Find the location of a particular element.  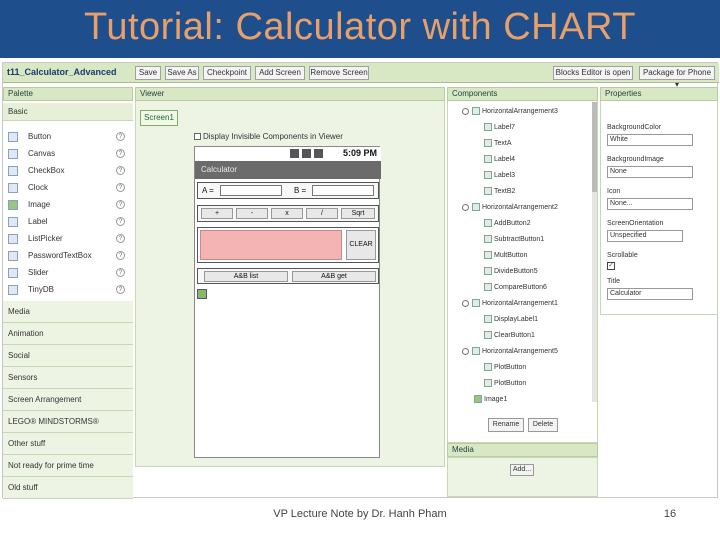

tree-node: CompareButton6 is located at coordinates (515, 288).